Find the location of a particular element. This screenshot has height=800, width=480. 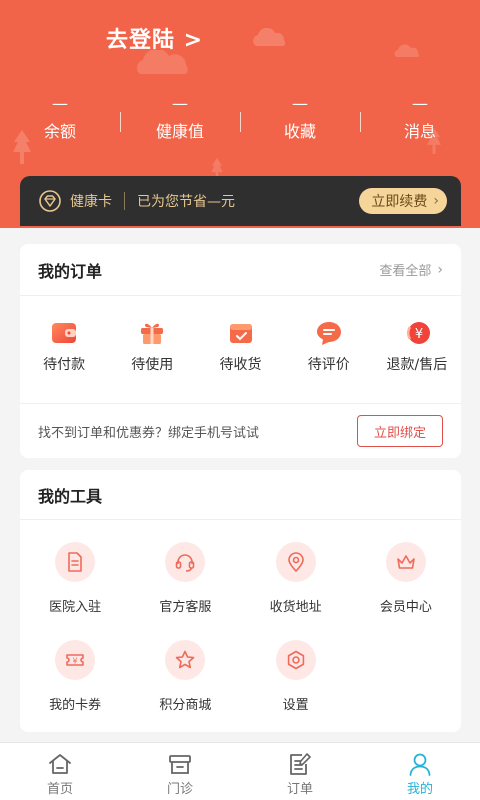

order-to-use: 待使用 is located at coordinates (152, 349).